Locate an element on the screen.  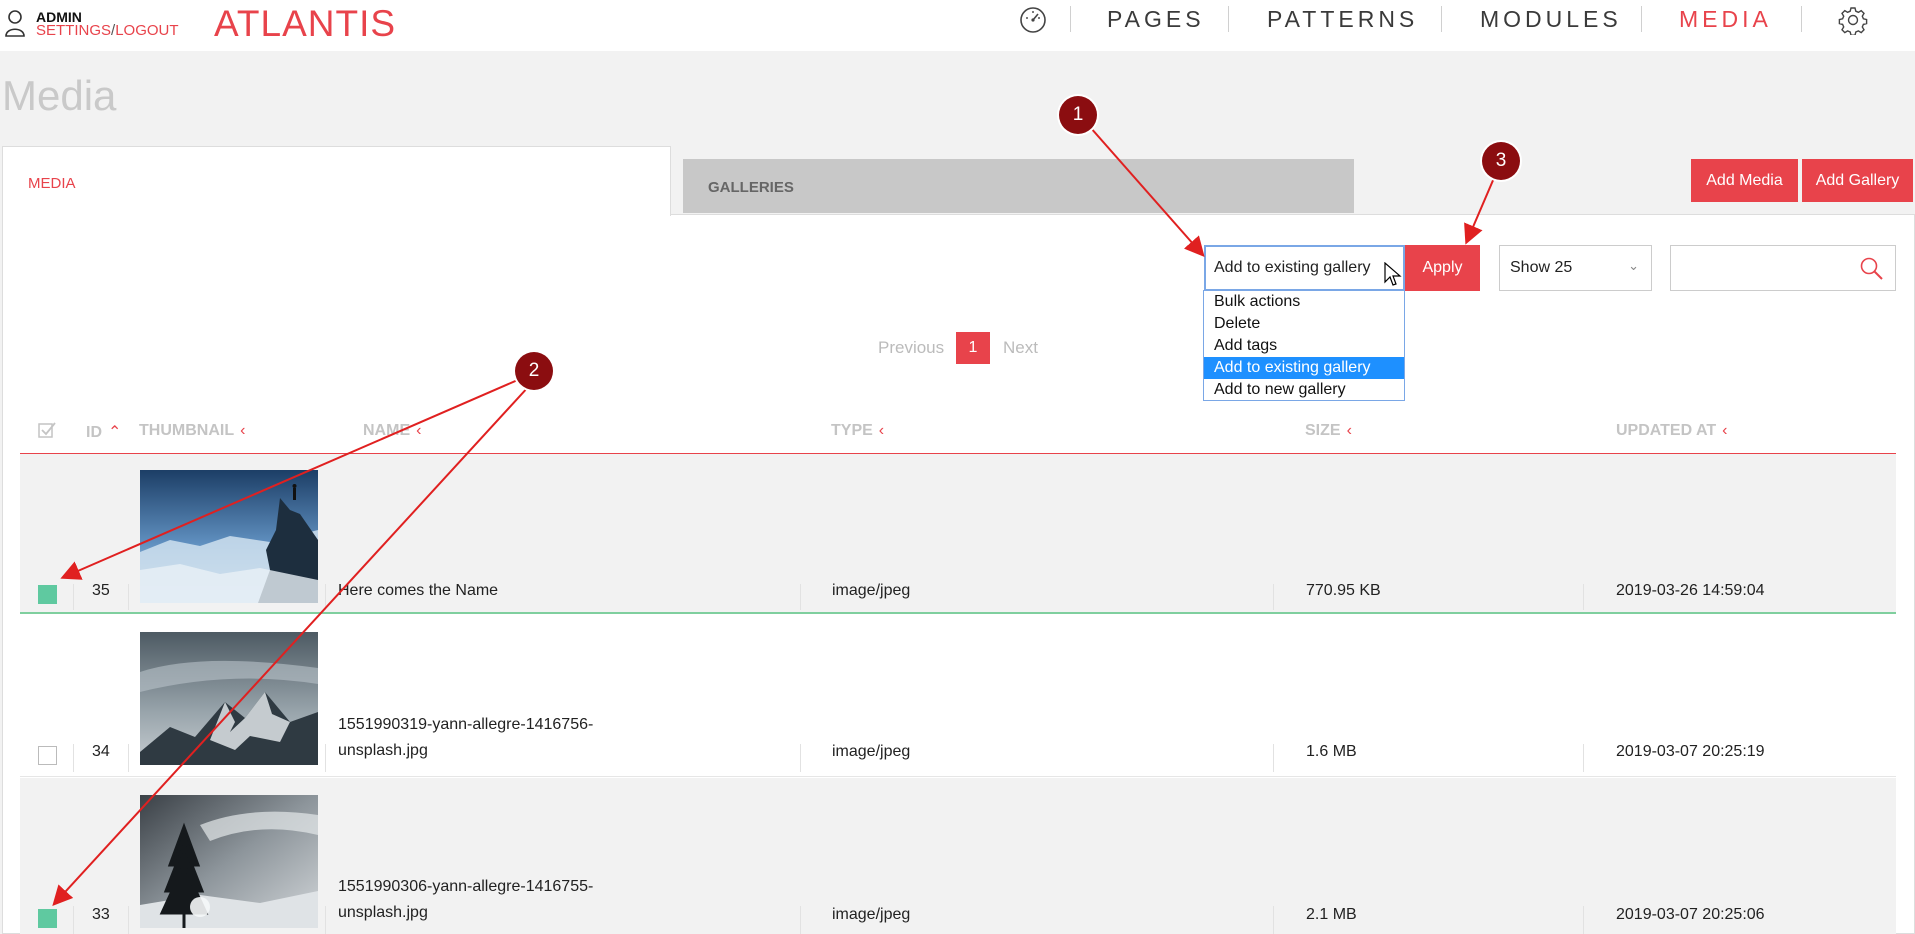
annotation-arrow-2b is located at coordinates (291, 645).